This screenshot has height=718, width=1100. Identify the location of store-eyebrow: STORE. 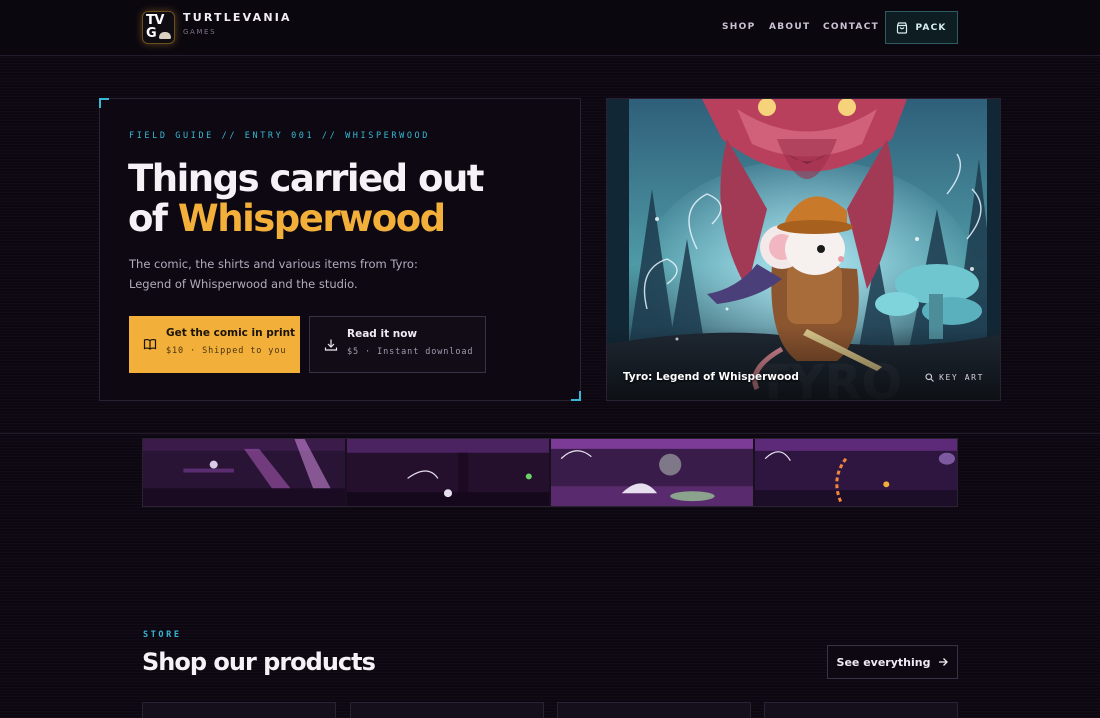
(162, 635).